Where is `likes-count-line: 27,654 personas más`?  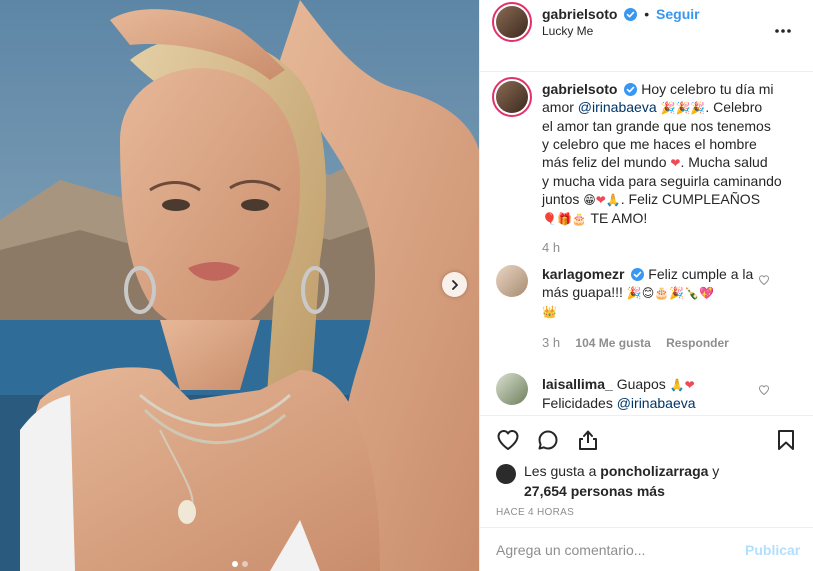 likes-count-line: 27,654 personas más is located at coordinates (594, 491).